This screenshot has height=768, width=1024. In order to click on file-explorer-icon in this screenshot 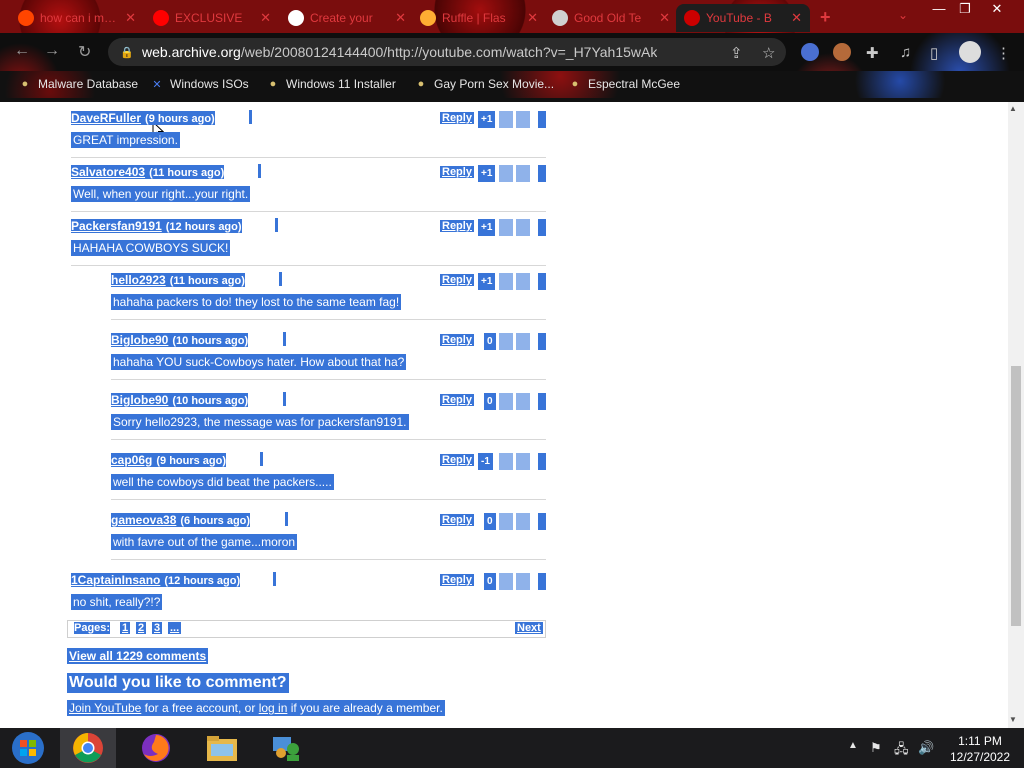, I will do `click(222, 748)`.